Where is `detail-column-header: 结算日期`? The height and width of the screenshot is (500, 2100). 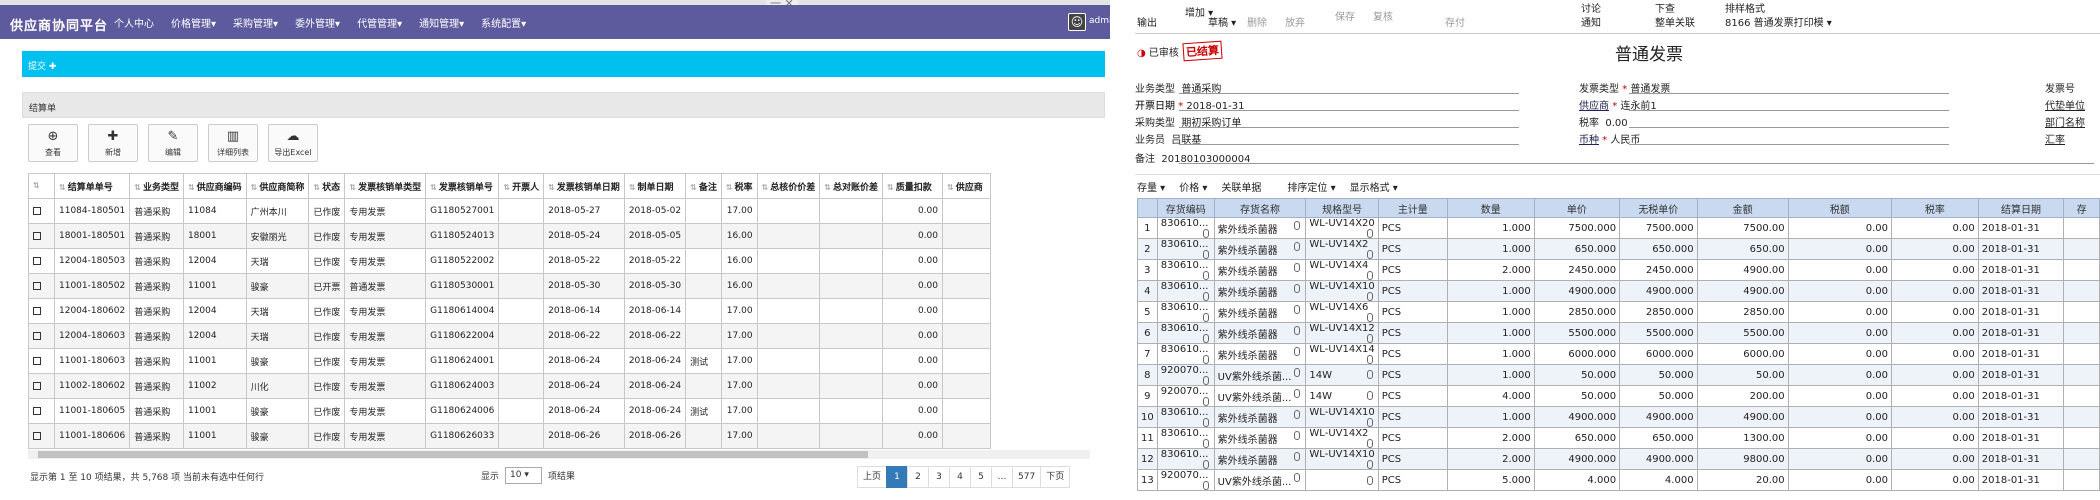 detail-column-header: 结算日期 is located at coordinates (2021, 208).